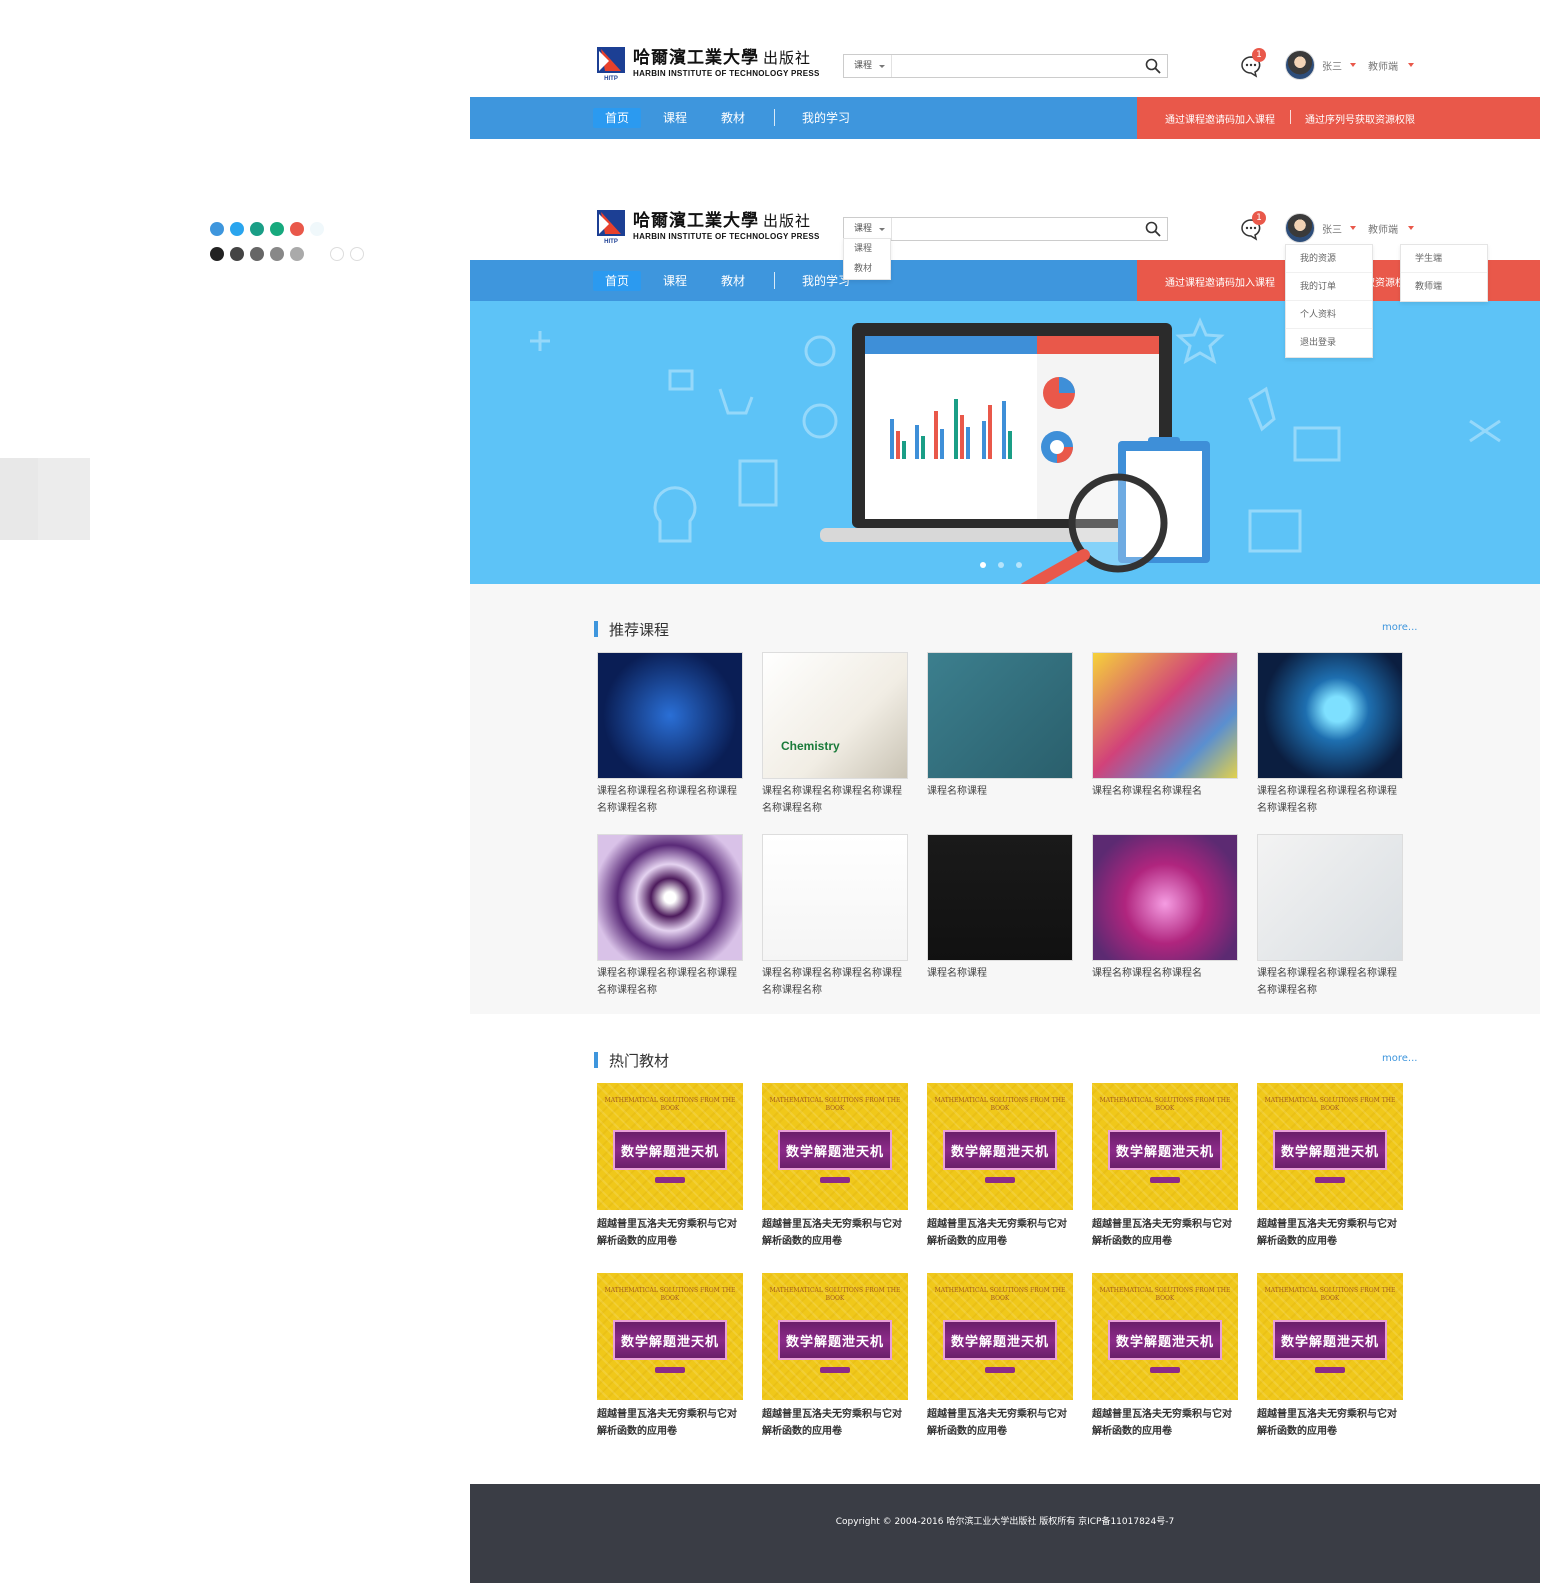 The image size is (1550, 1583). I want to click on menu-profile: 个人资料, so click(1329, 315).